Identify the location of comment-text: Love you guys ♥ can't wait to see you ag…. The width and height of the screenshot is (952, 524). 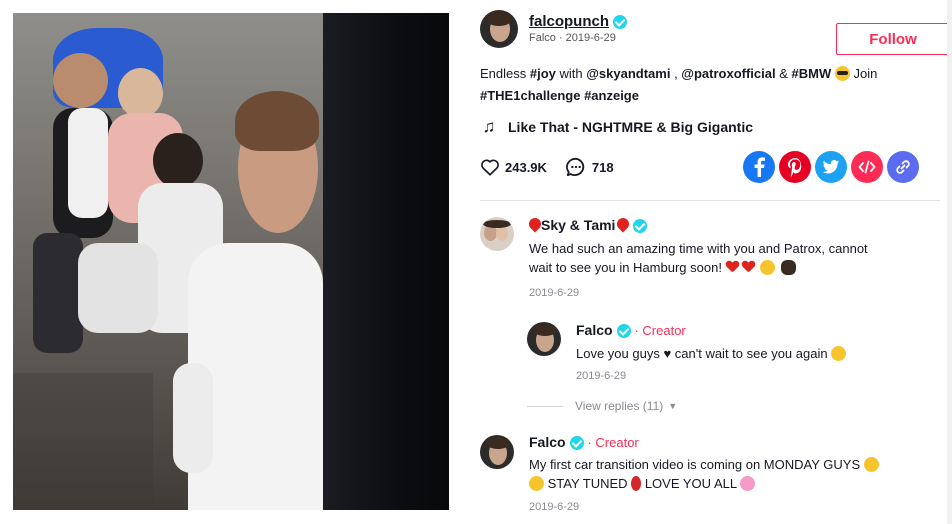
(751, 353).